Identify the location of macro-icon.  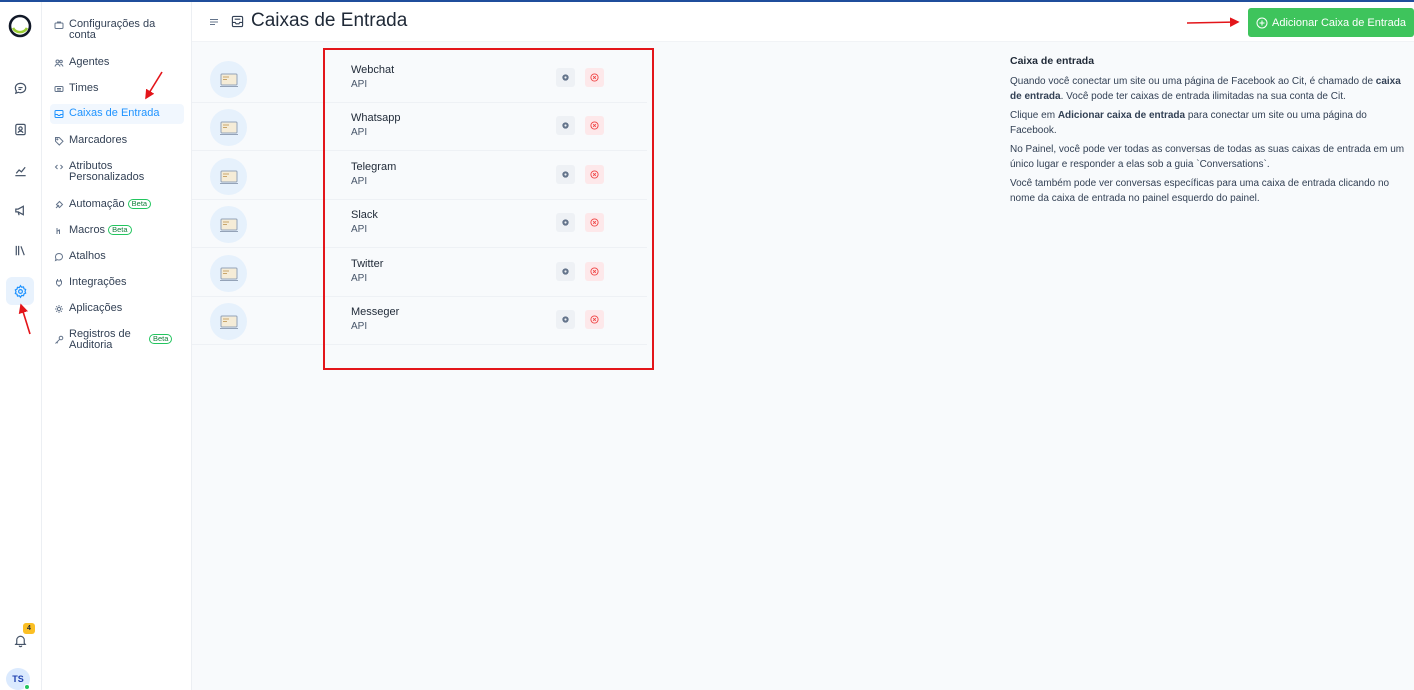
(59, 231).